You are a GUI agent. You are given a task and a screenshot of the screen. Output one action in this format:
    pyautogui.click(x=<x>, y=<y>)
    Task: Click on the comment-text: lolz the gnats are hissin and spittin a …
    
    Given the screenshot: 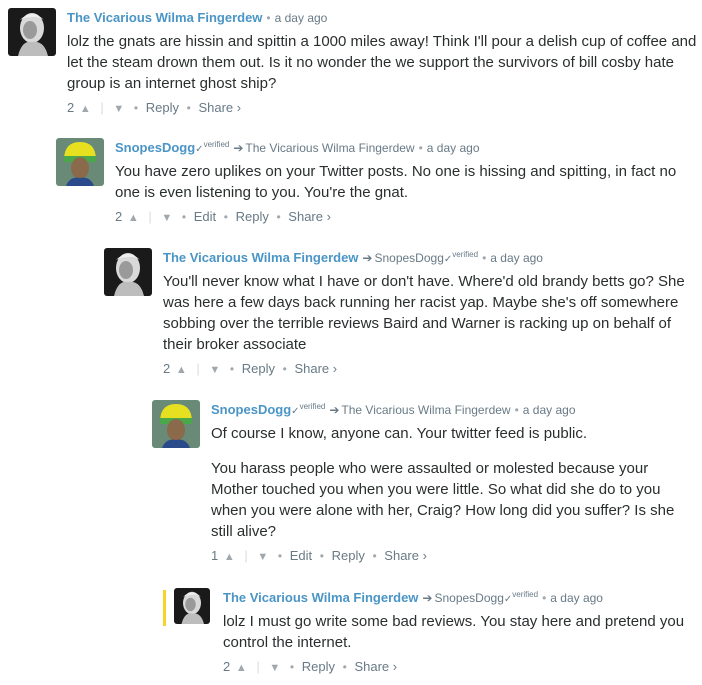 What is the action you would take?
    pyautogui.click(x=382, y=62)
    